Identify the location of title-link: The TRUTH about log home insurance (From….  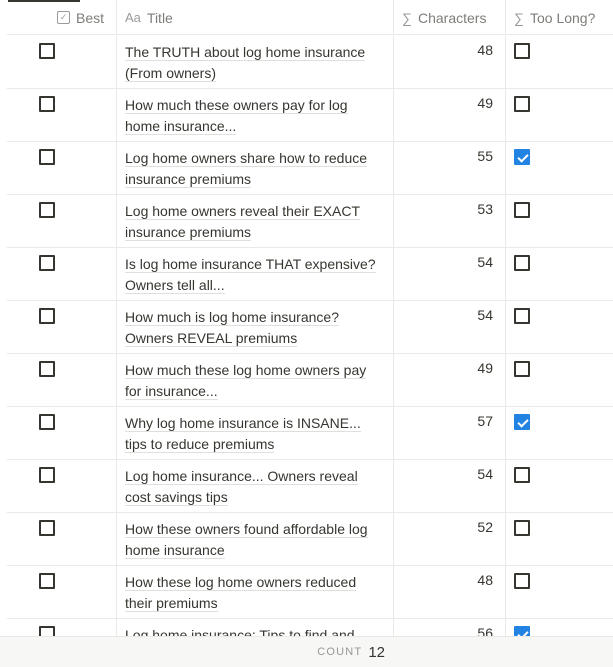
(245, 63).